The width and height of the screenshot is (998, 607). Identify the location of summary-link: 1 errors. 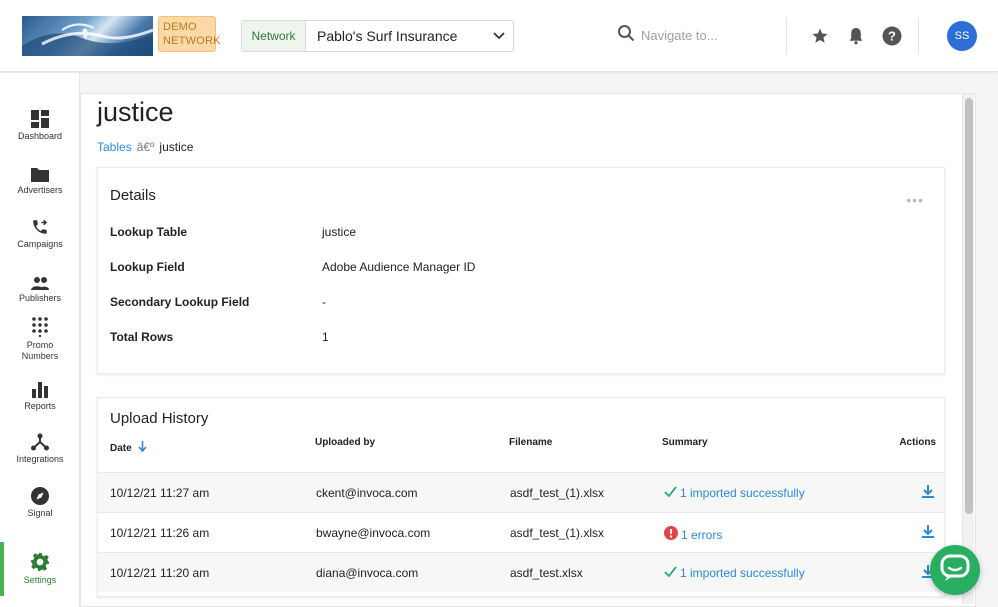
(693, 534).